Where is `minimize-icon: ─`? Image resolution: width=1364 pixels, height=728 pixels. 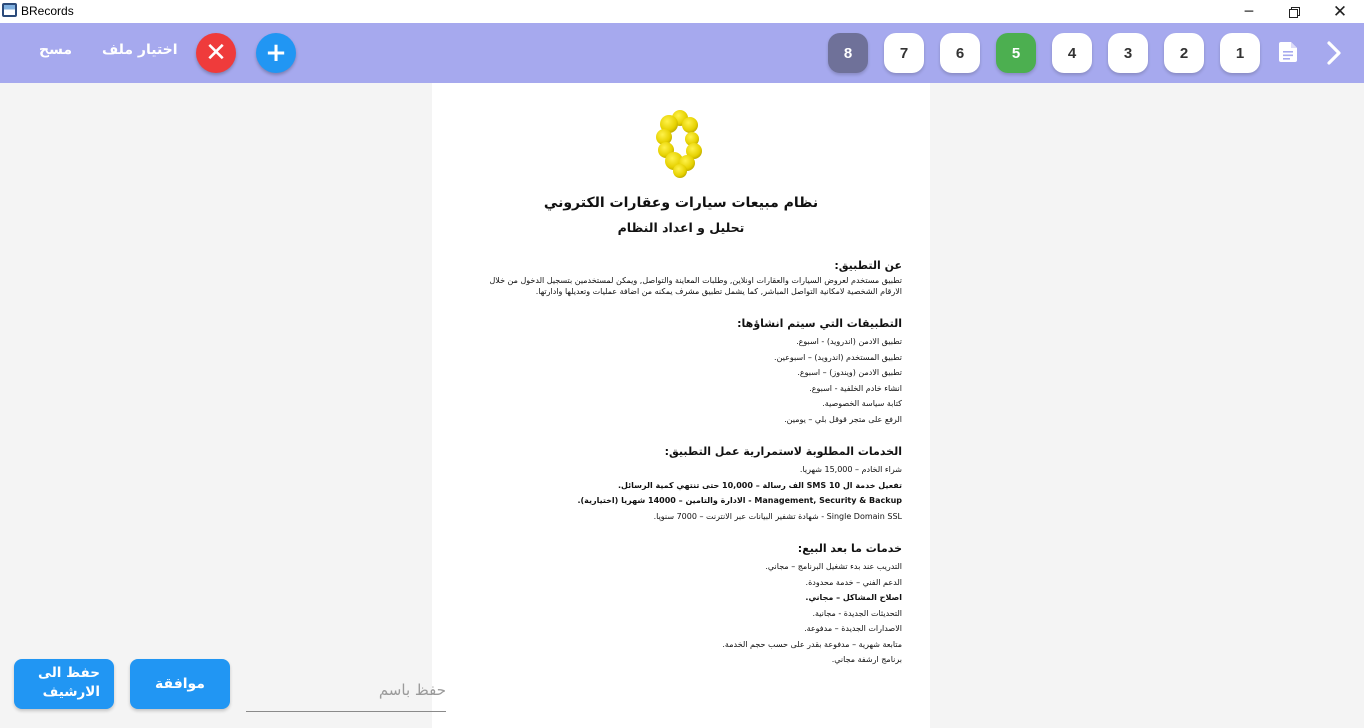 minimize-icon: ─ is located at coordinates (1249, 11).